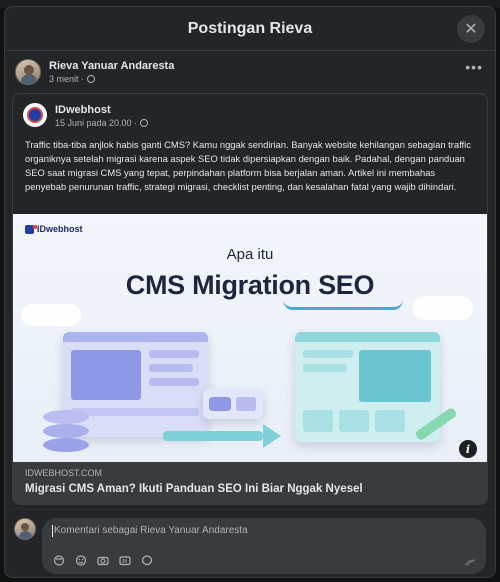  I want to click on post-timestamp: 3 menit ·, so click(111, 79).